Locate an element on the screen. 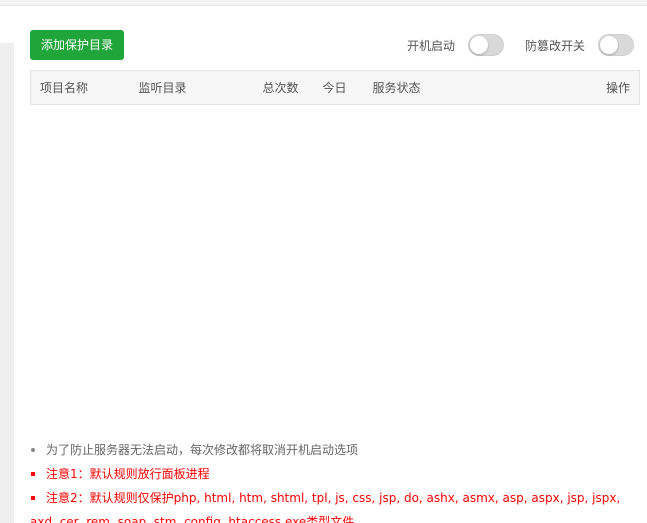 The width and height of the screenshot is (647, 523). column-header-today: 今日 is located at coordinates (338, 87).